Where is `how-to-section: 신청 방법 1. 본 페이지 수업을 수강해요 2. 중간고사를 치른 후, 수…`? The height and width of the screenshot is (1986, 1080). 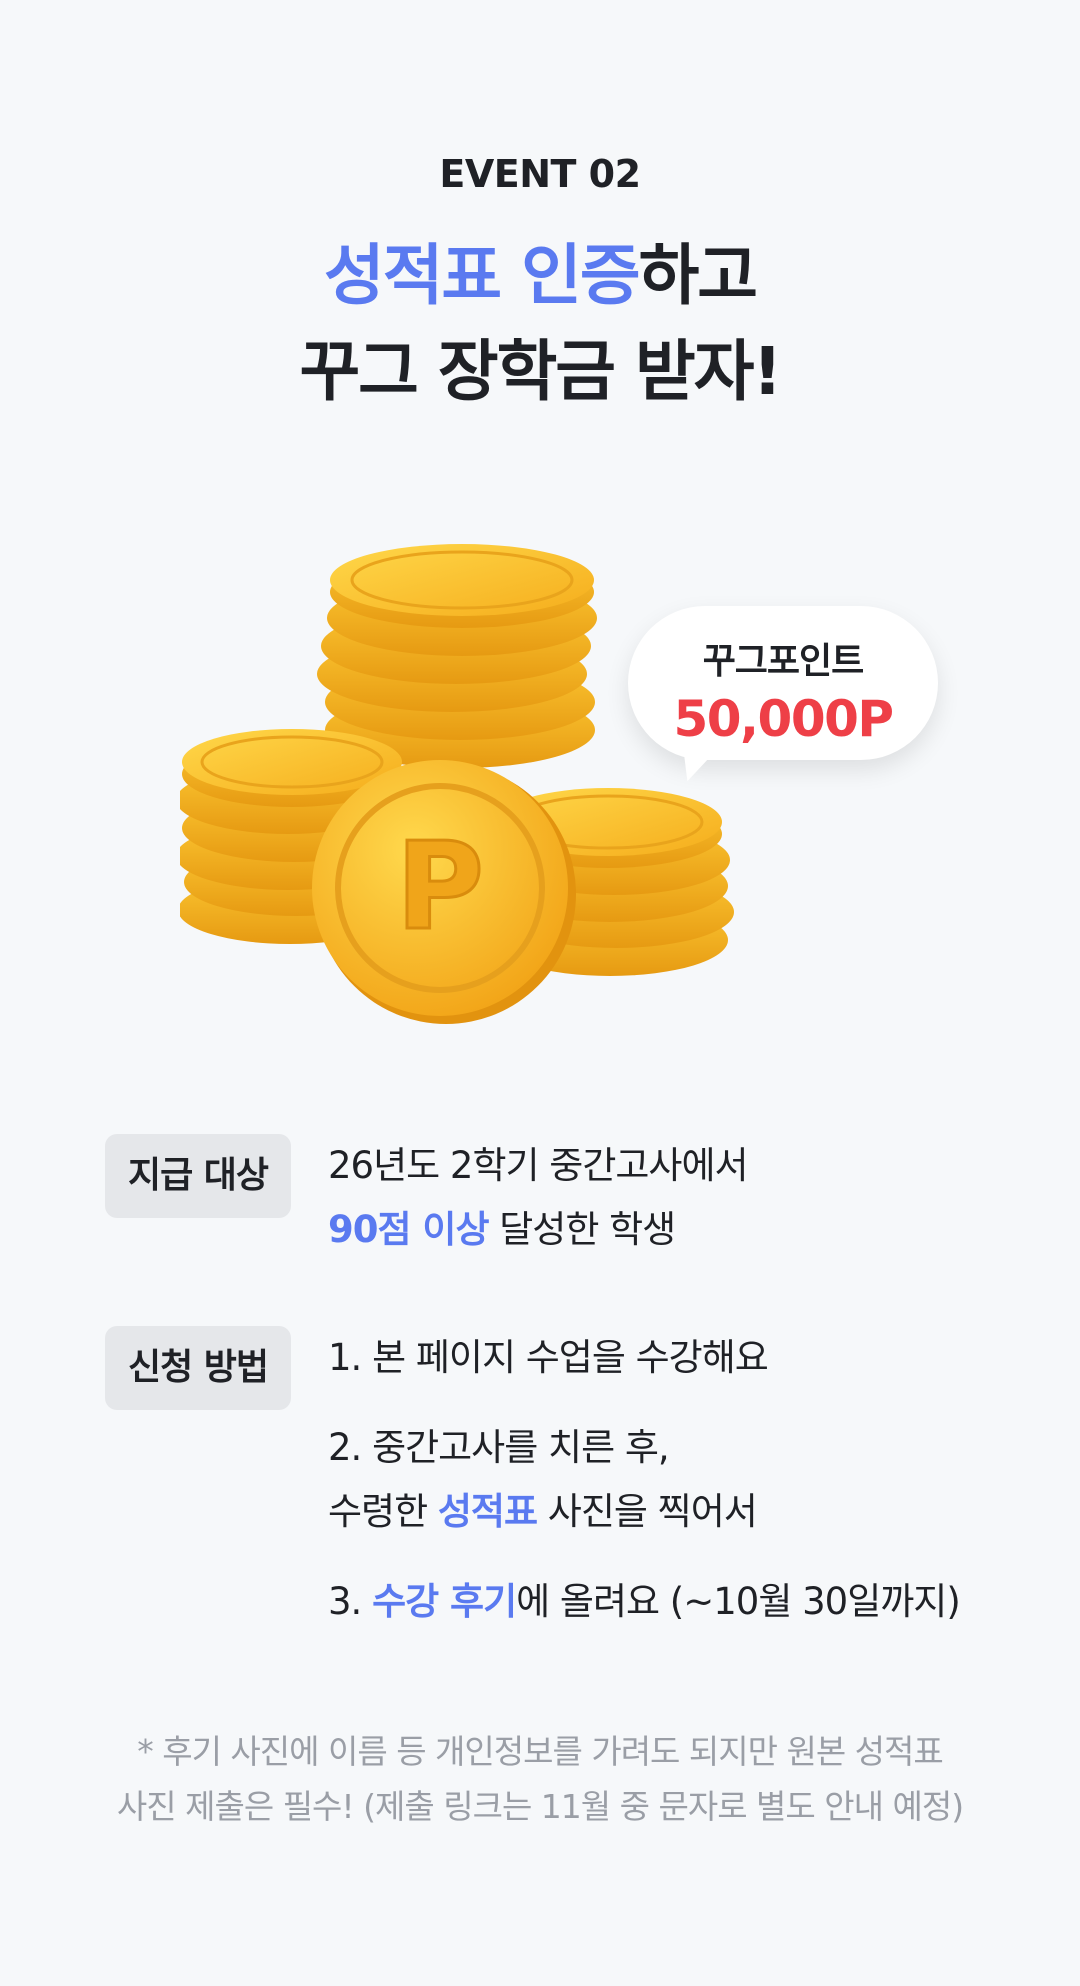 how-to-section: 신청 방법 1. 본 페이지 수업을 수강해요 2. 중간고사를 치른 후, 수… is located at coordinates (555, 1486).